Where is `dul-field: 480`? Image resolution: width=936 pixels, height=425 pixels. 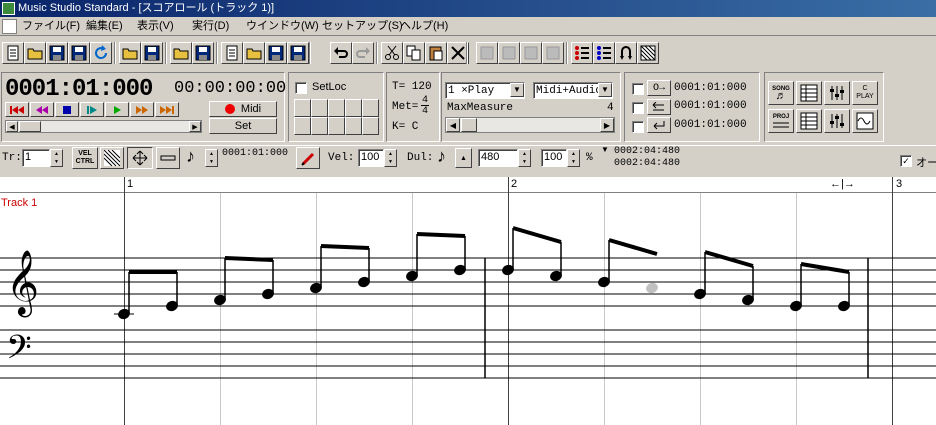
dul-field: 480 is located at coordinates (498, 158).